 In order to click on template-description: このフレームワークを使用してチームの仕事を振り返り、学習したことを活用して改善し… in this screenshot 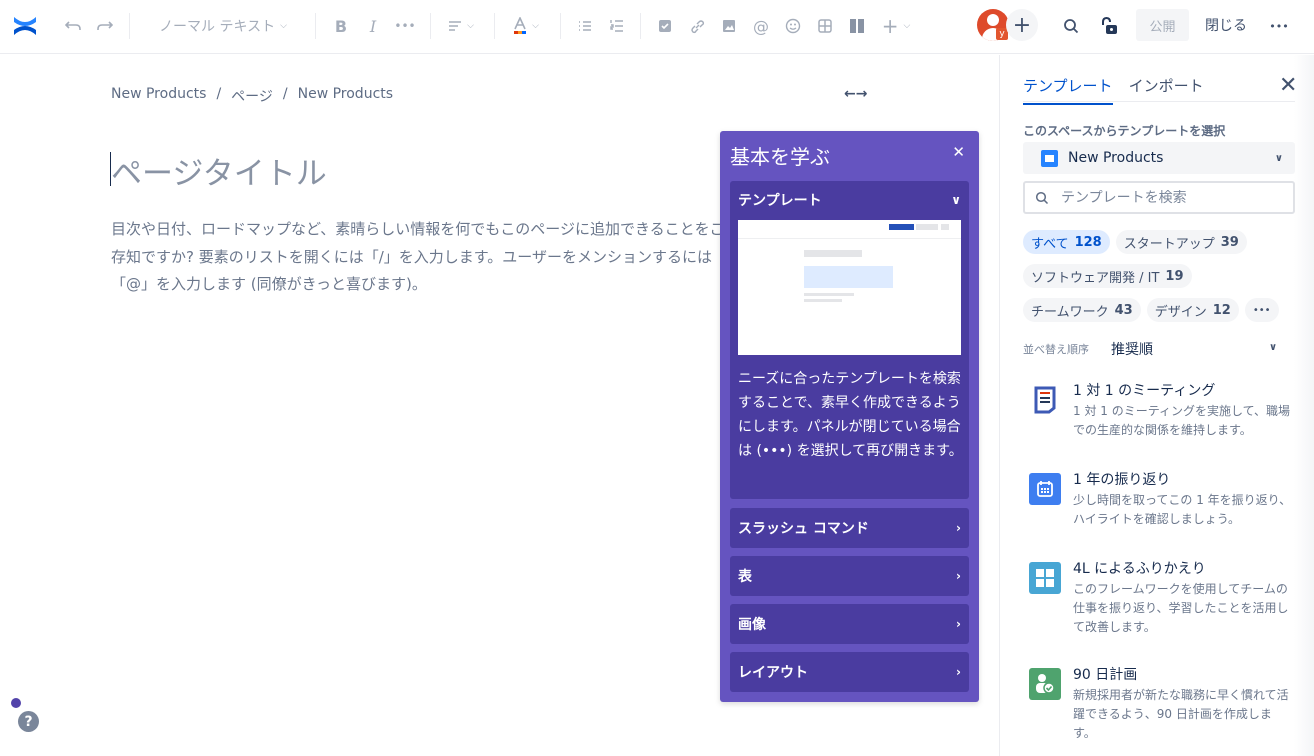, I will do `click(1181, 608)`.